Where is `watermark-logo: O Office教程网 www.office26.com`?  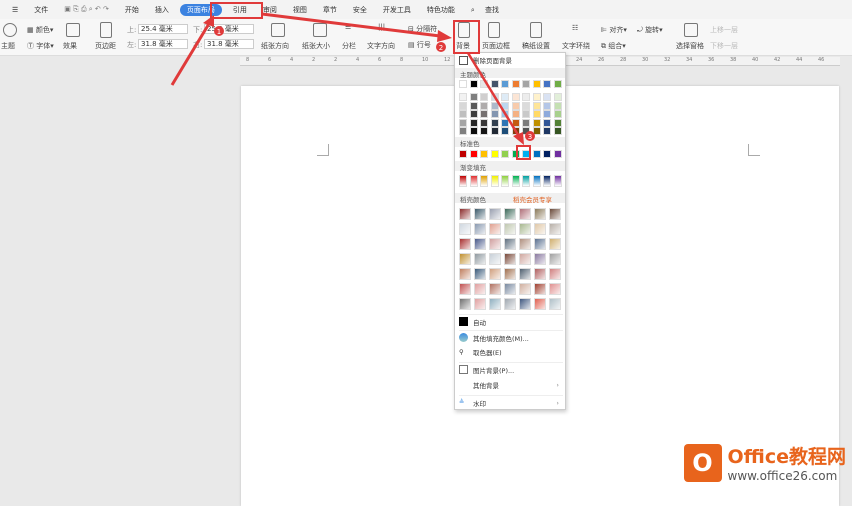
watermark-logo: O Office教程网 www.office26.com is located at coordinates (765, 462).